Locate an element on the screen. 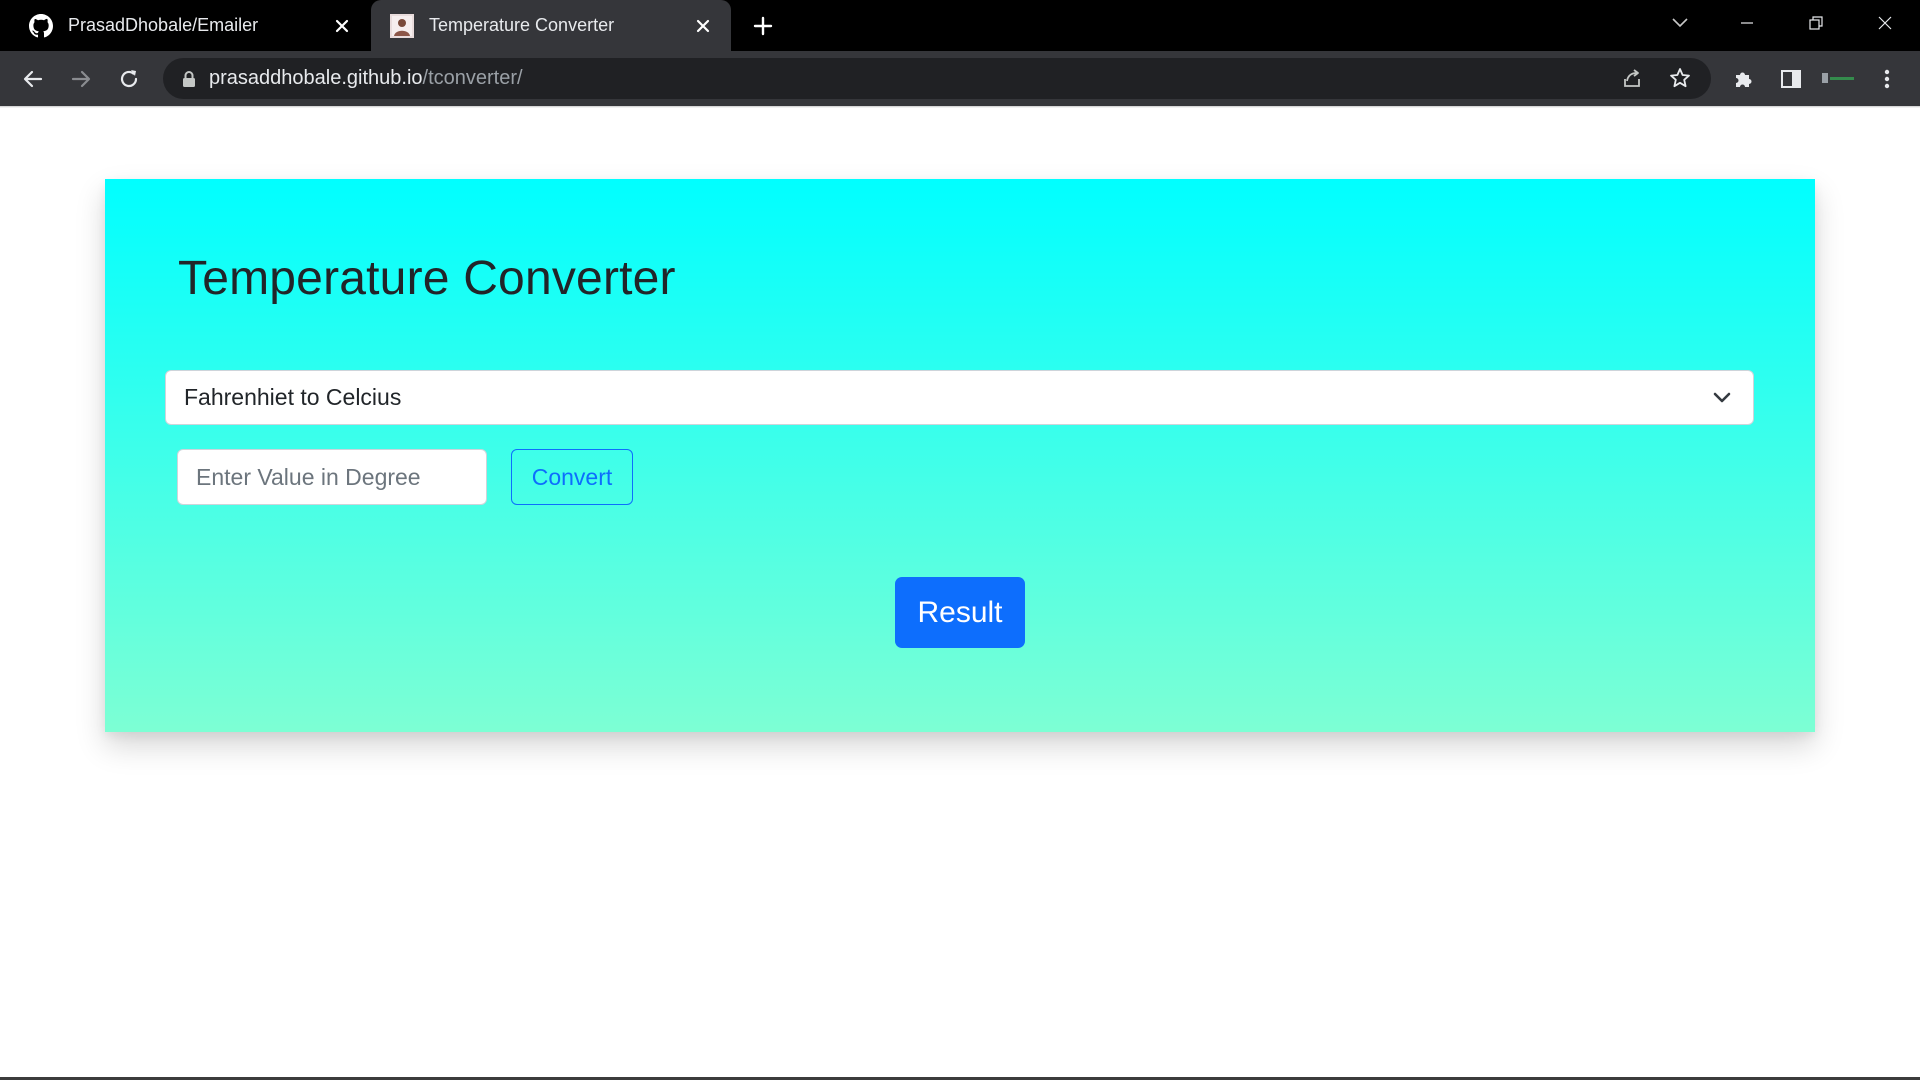 The height and width of the screenshot is (1080, 1920). tab-emailer: PrasadDhobale/Emailer is located at coordinates (185, 25).